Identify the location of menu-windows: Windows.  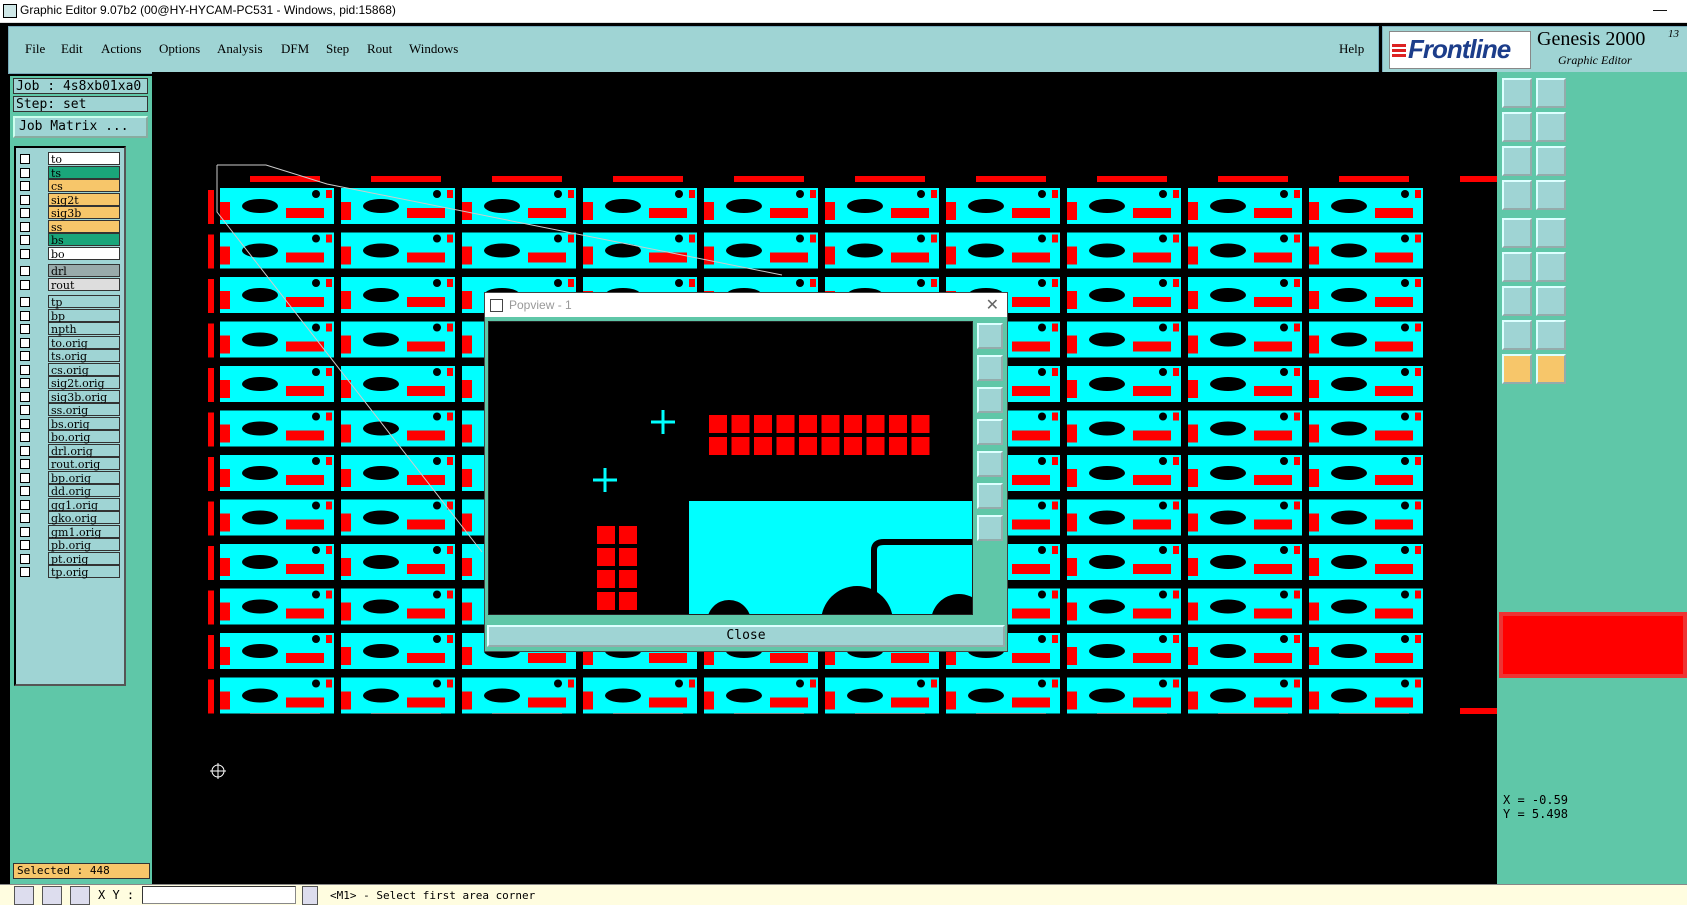
(433, 49).